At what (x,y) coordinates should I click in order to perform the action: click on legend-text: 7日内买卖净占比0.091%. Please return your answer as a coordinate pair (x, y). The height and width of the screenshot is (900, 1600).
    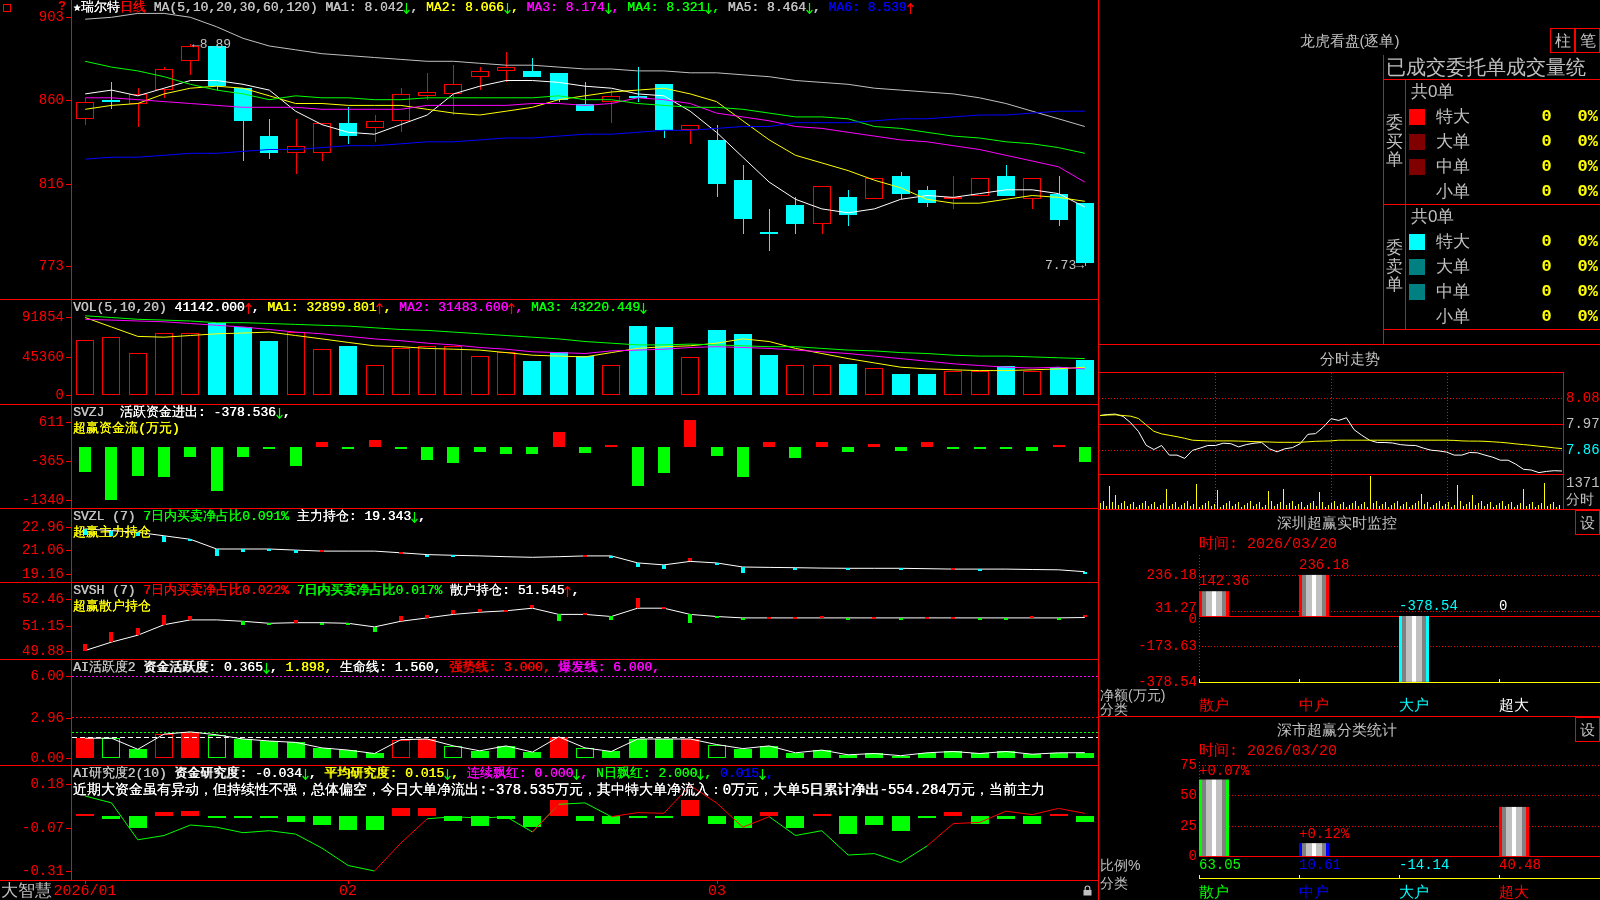
    Looking at the image, I should click on (215, 517).